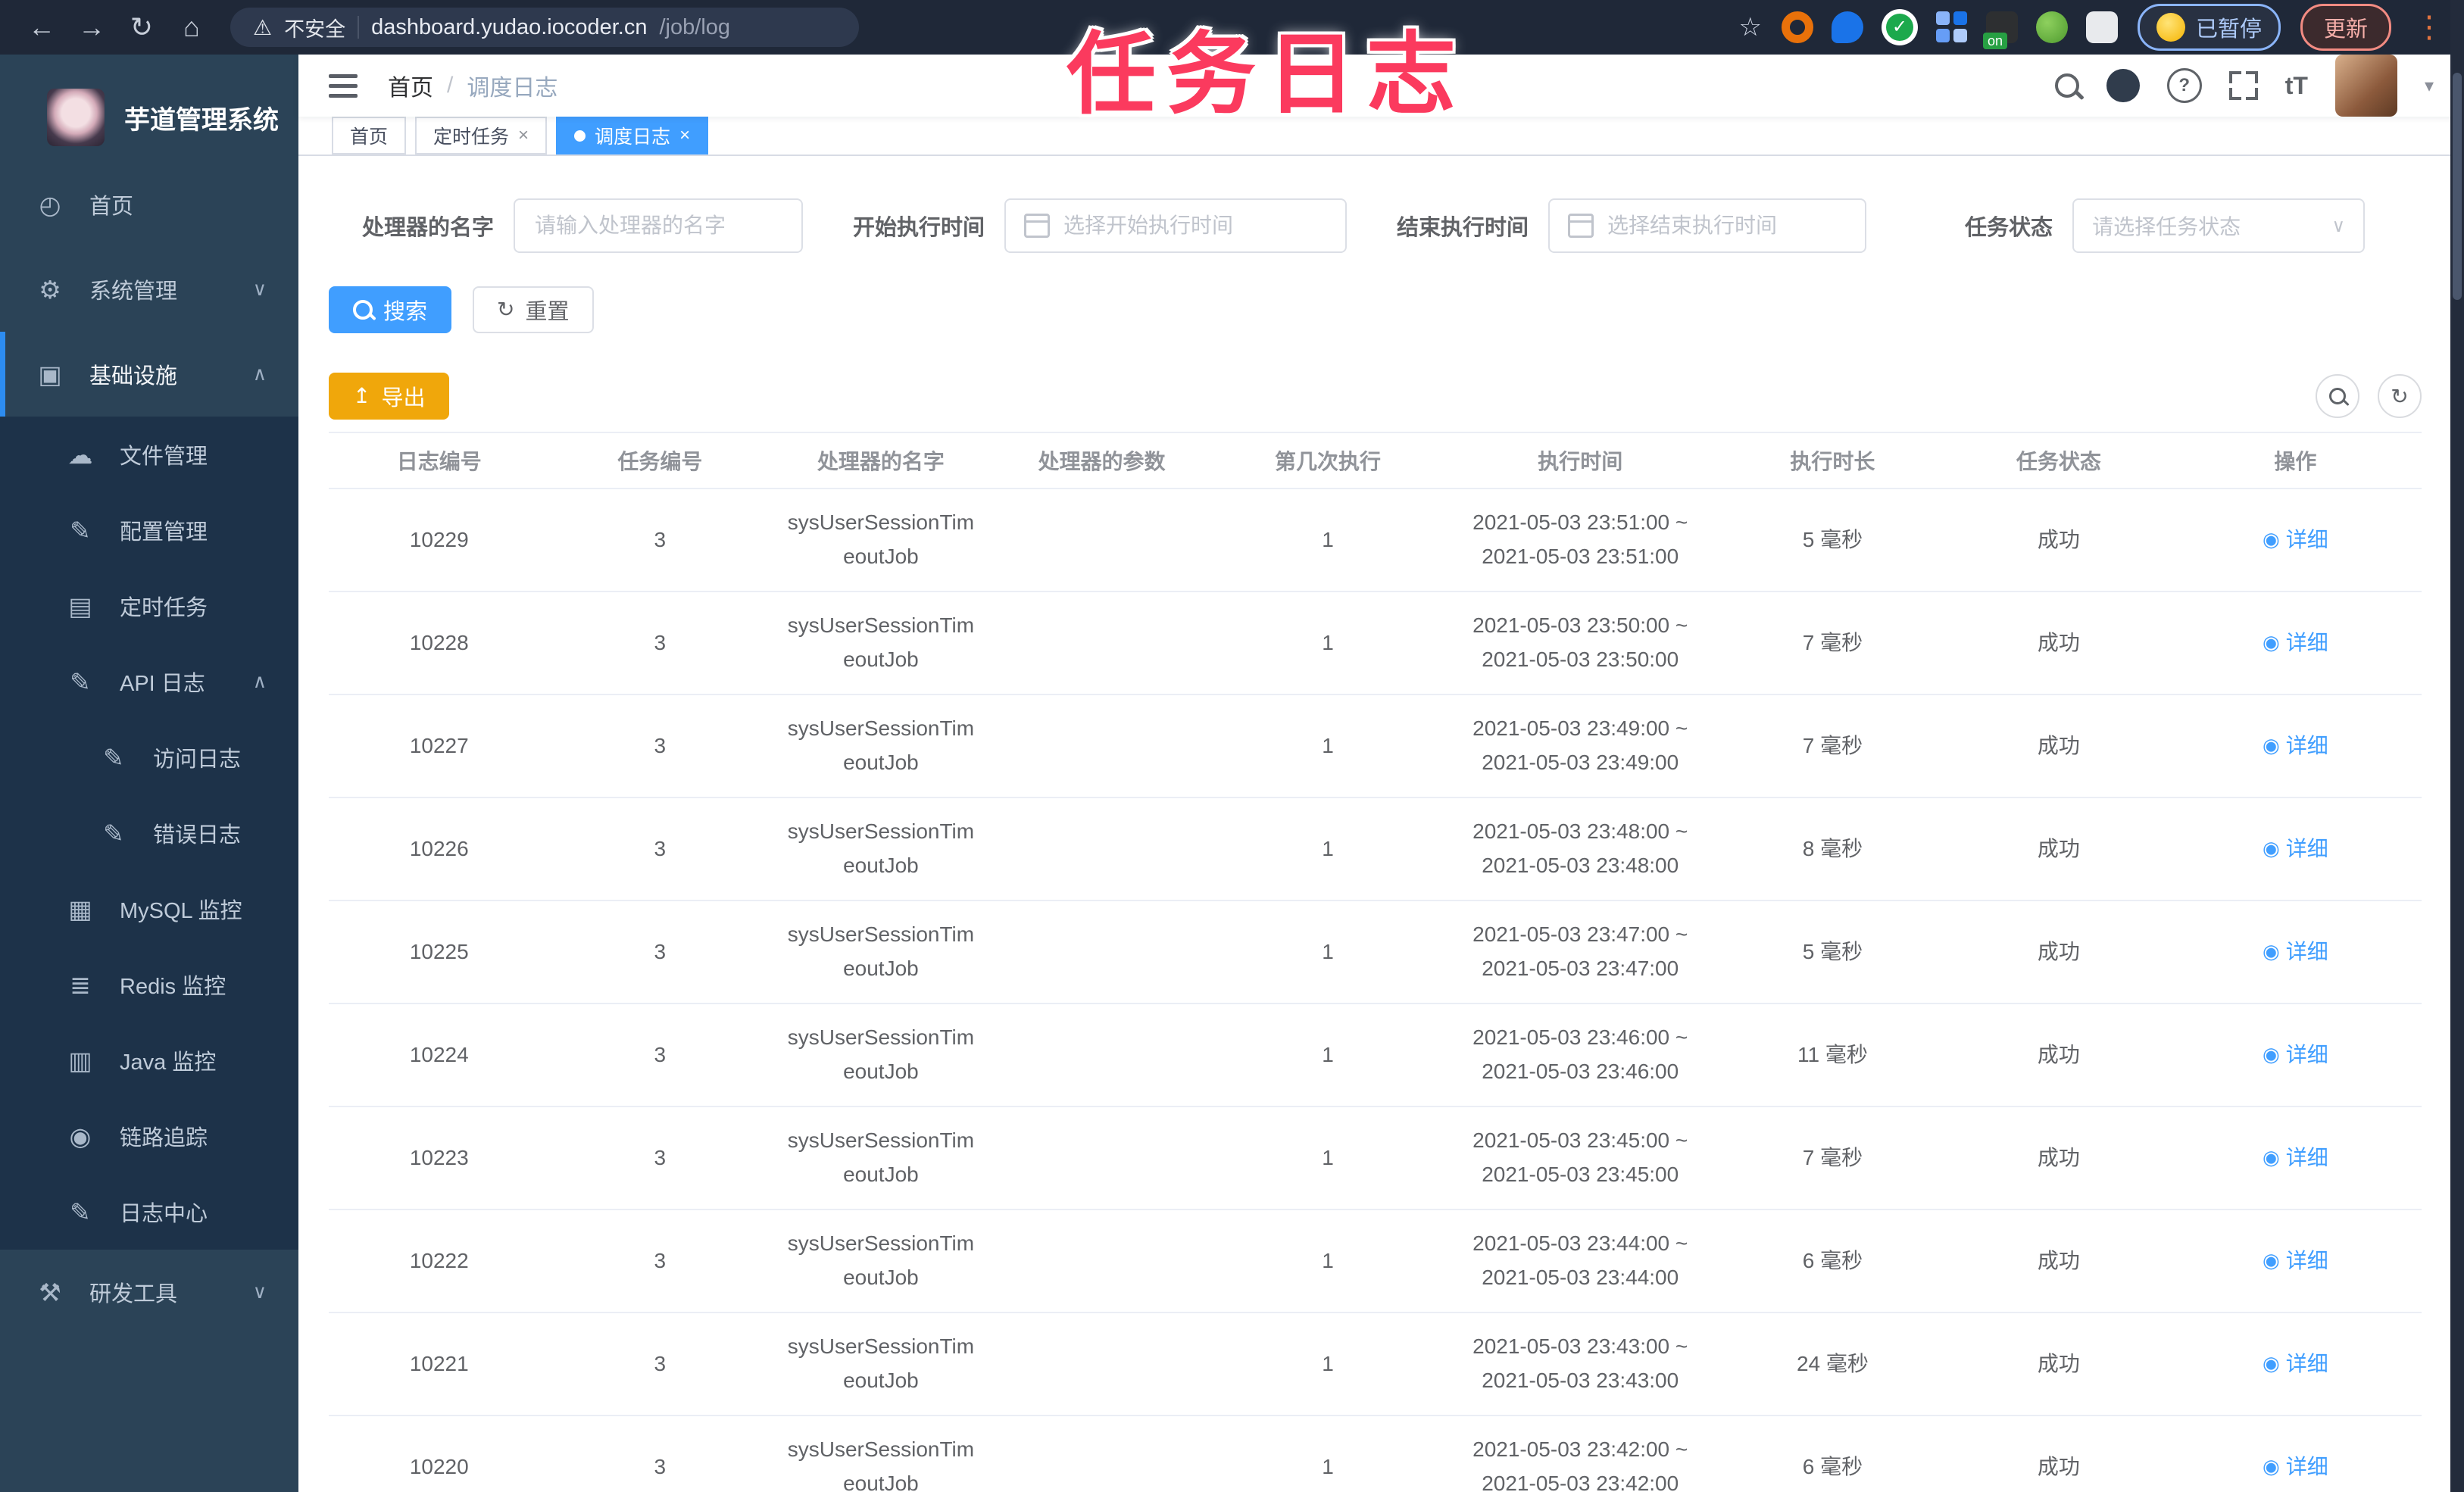 The height and width of the screenshot is (1492, 2464). What do you see at coordinates (2066, 86) in the screenshot?
I see `search-icon` at bounding box center [2066, 86].